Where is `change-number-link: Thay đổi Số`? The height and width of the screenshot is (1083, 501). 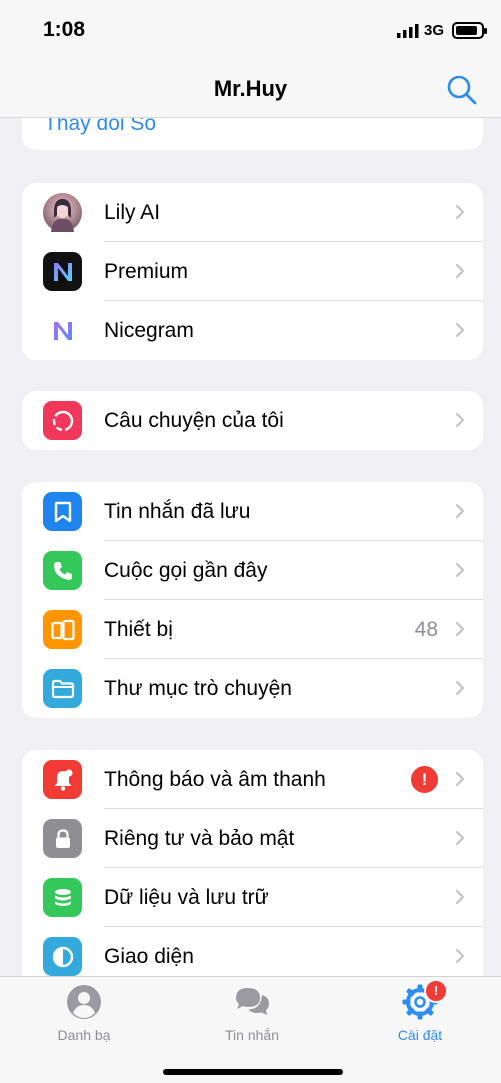
change-number-link: Thay đổi Số is located at coordinates (100, 127).